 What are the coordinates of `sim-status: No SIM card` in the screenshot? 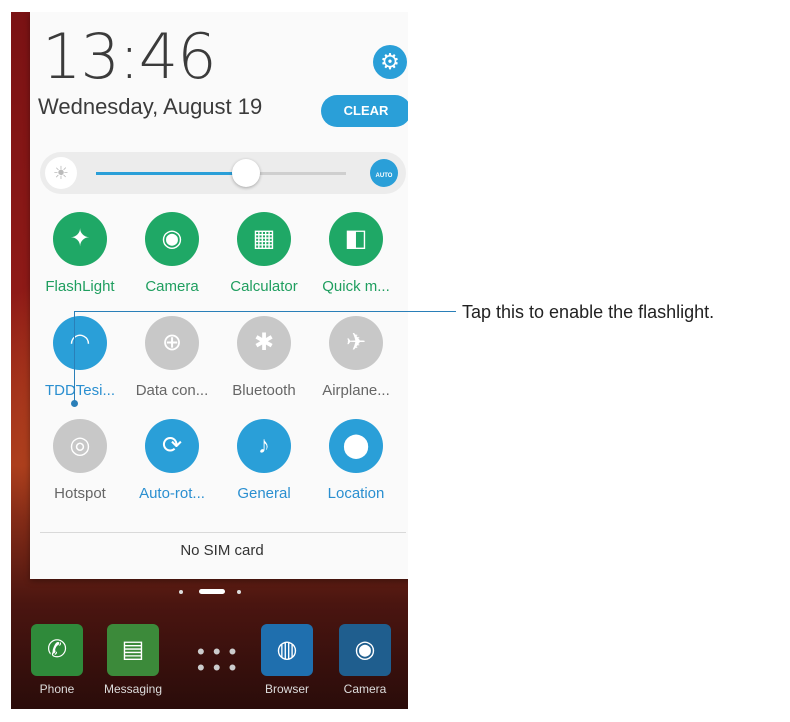 It's located at (222, 550).